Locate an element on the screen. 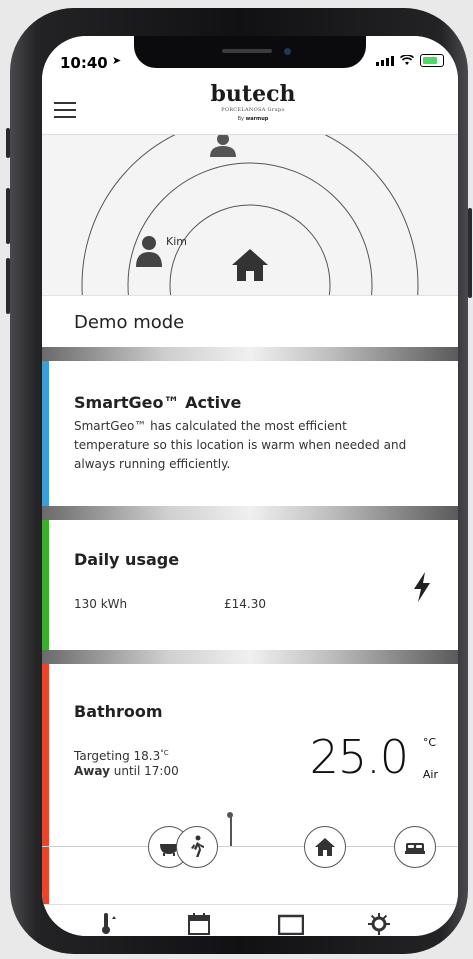  power-button is located at coordinates (470, 253).